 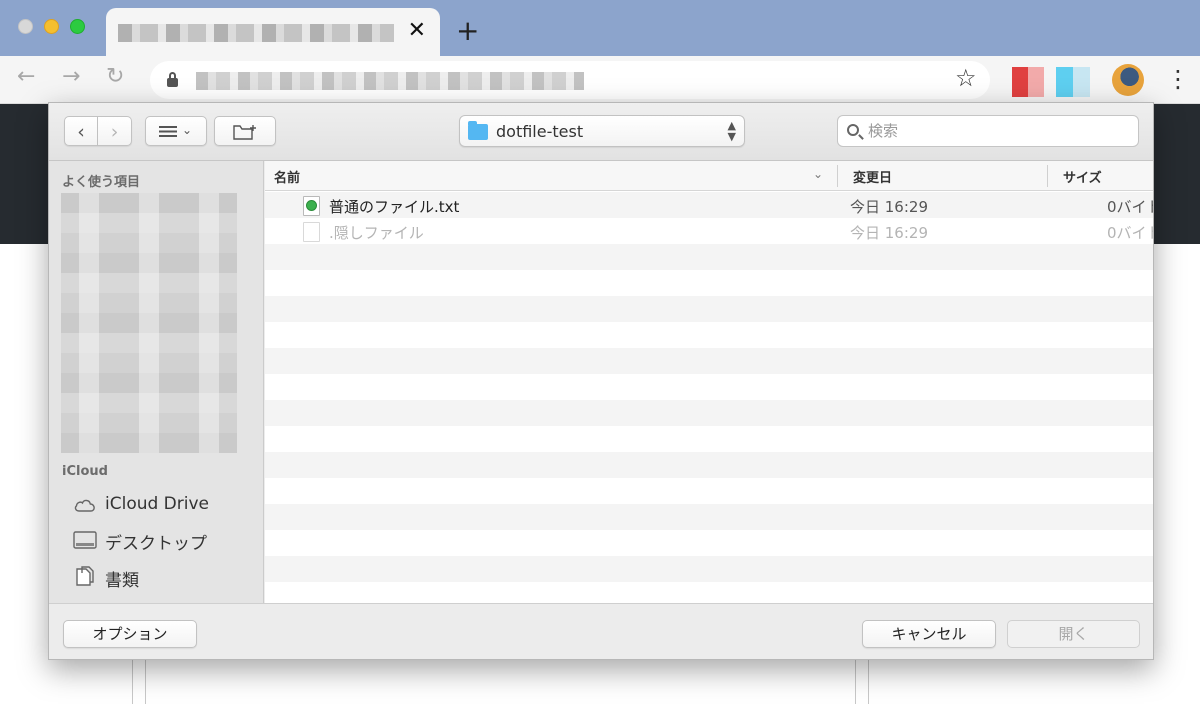 I want to click on chevron-right-icon: ›, so click(x=114, y=132).